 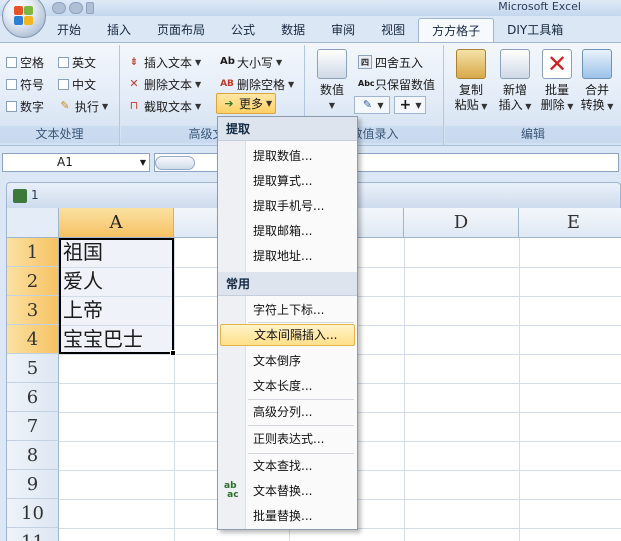 I want to click on menu-section-extract: 提取, so click(x=287, y=129).